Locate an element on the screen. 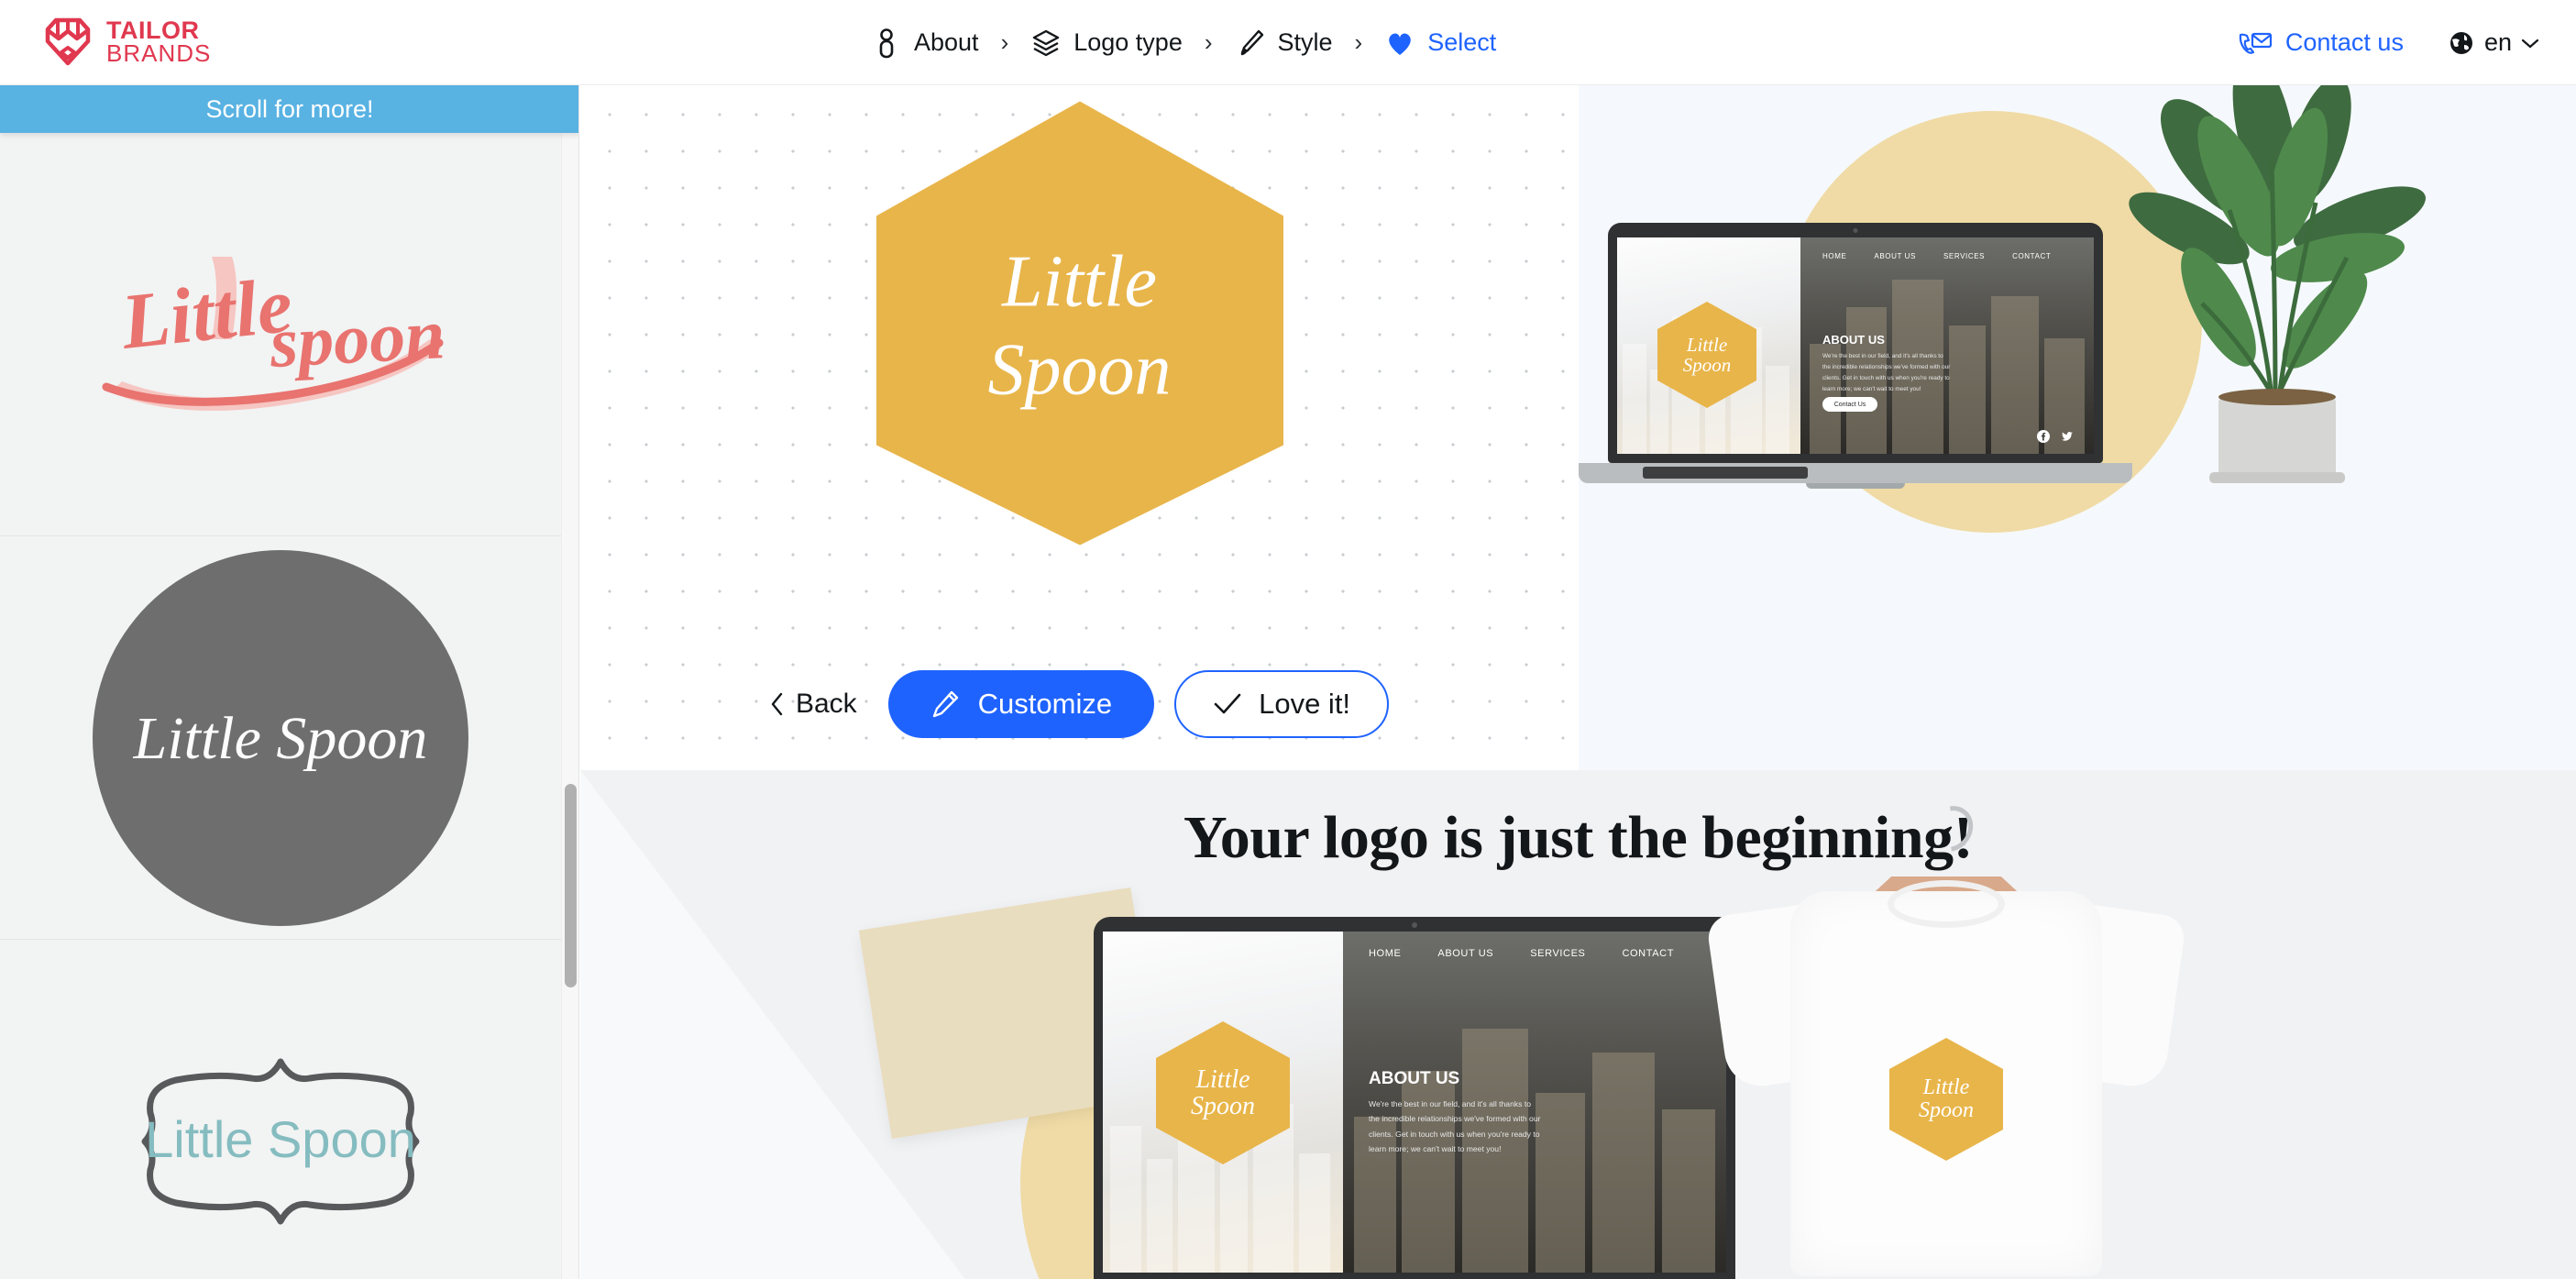  brand-line-2: BRANDS is located at coordinates (159, 53).